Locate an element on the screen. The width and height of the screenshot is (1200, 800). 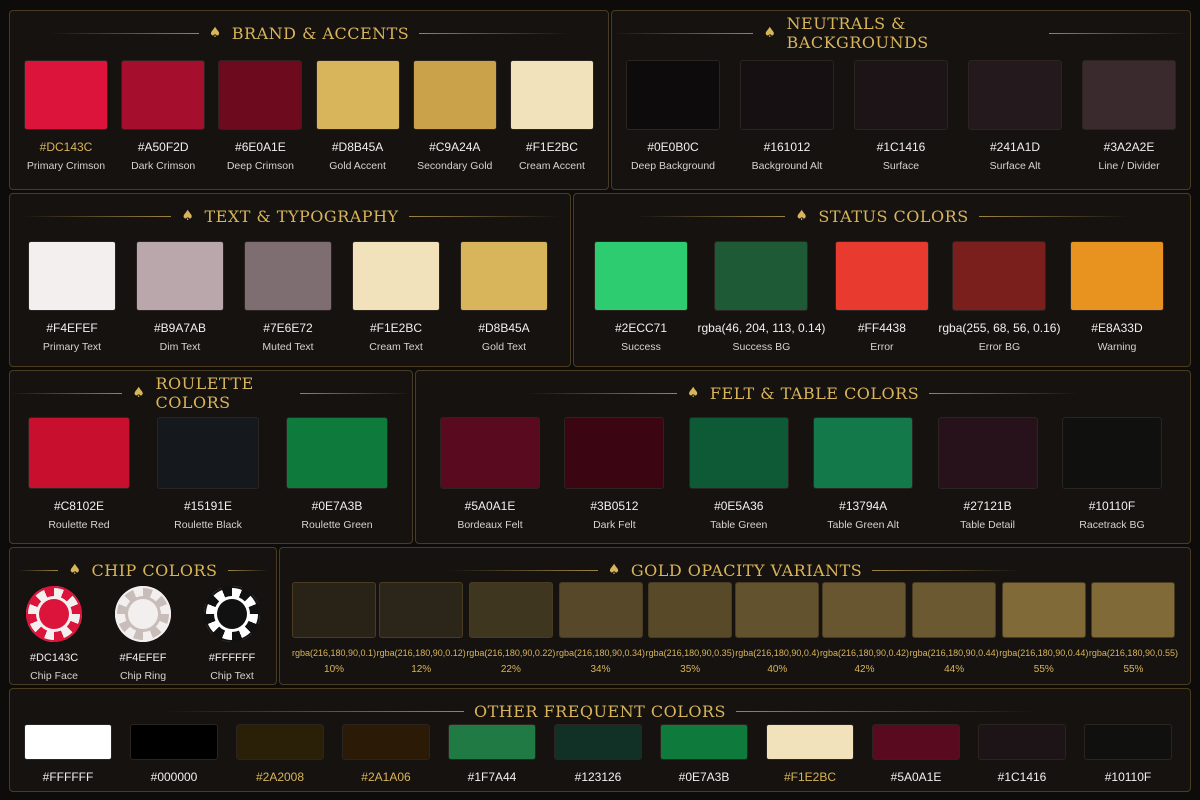
color-code: rgba(255, 68, 56, 0.16) is located at coordinates (999, 328).